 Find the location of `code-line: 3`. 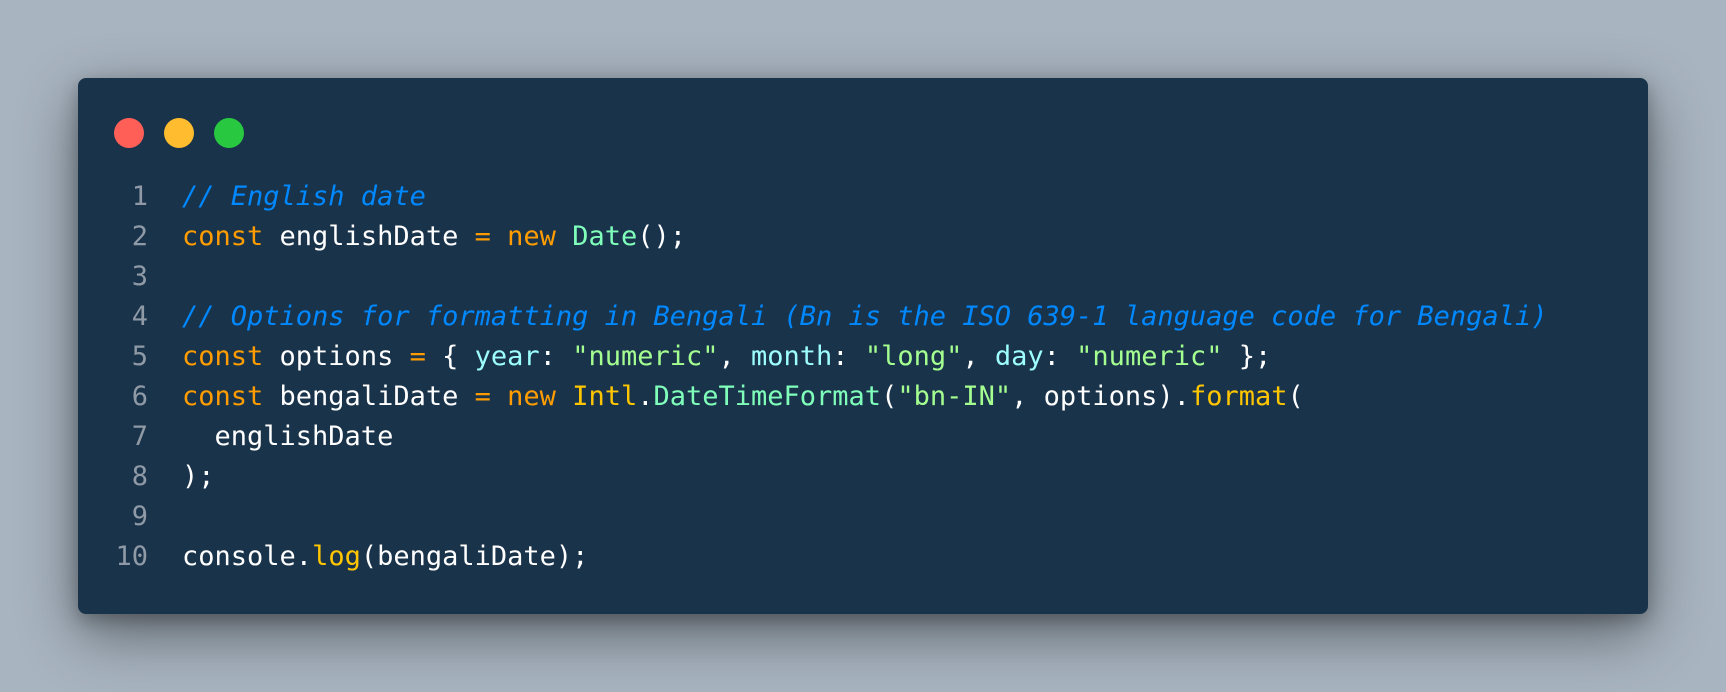

code-line: 3 is located at coordinates (863, 277).